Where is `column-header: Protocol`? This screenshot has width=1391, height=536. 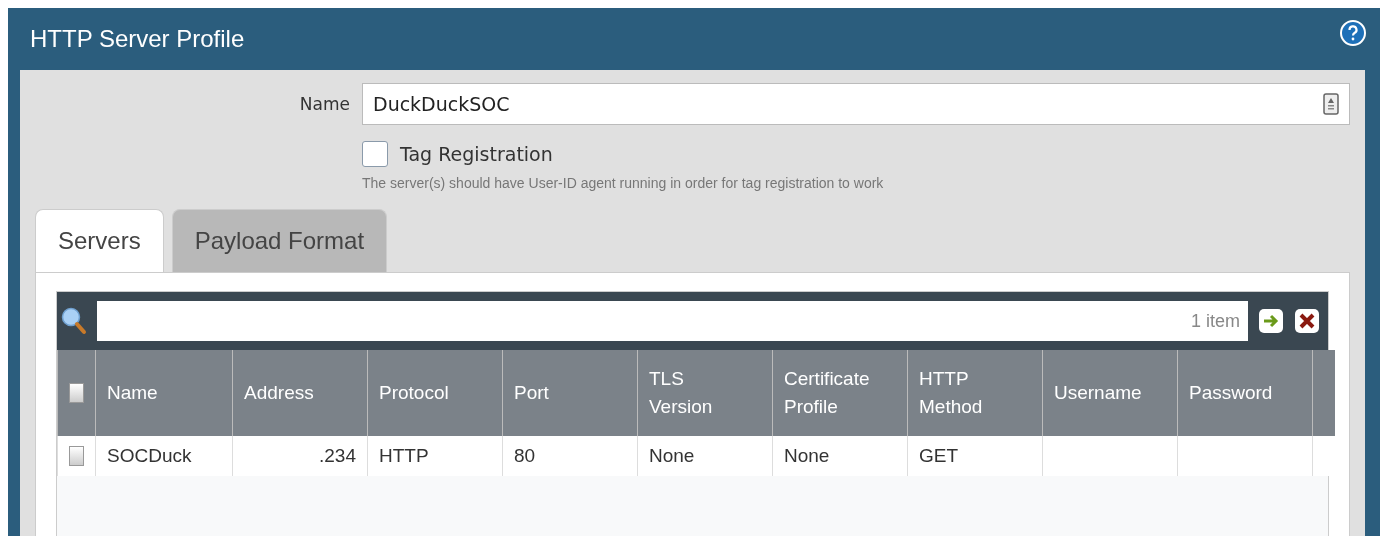 column-header: Protocol is located at coordinates (434, 393).